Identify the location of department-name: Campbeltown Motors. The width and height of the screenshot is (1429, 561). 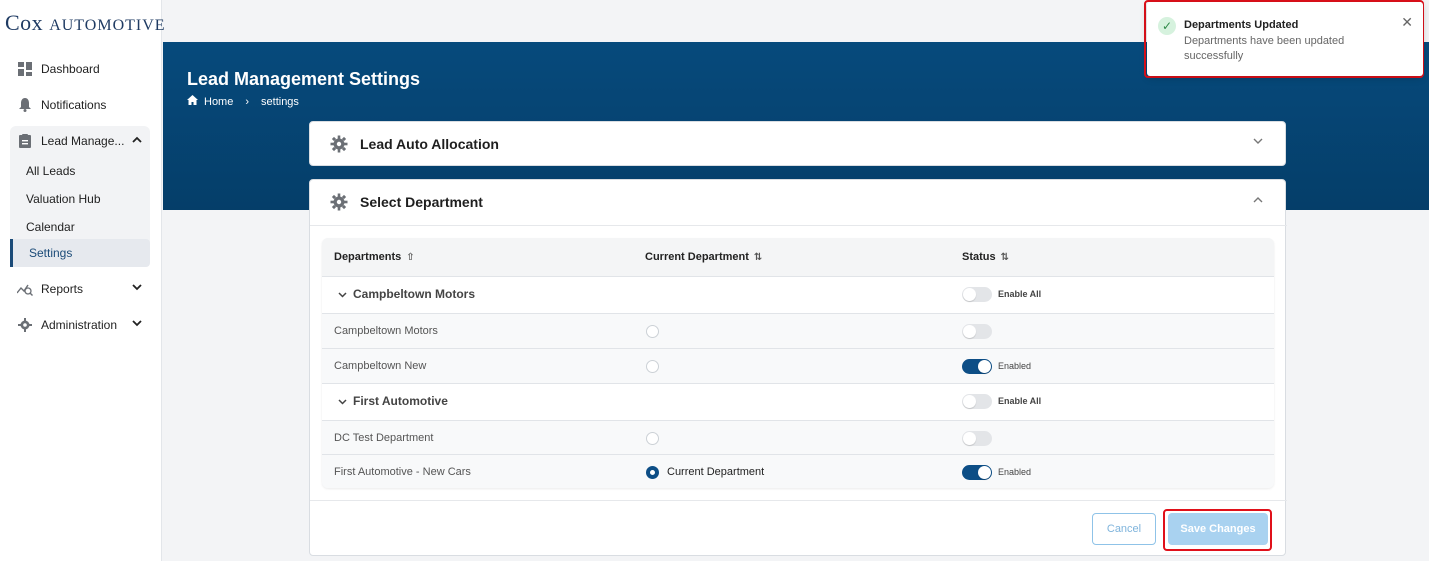
(386, 331).